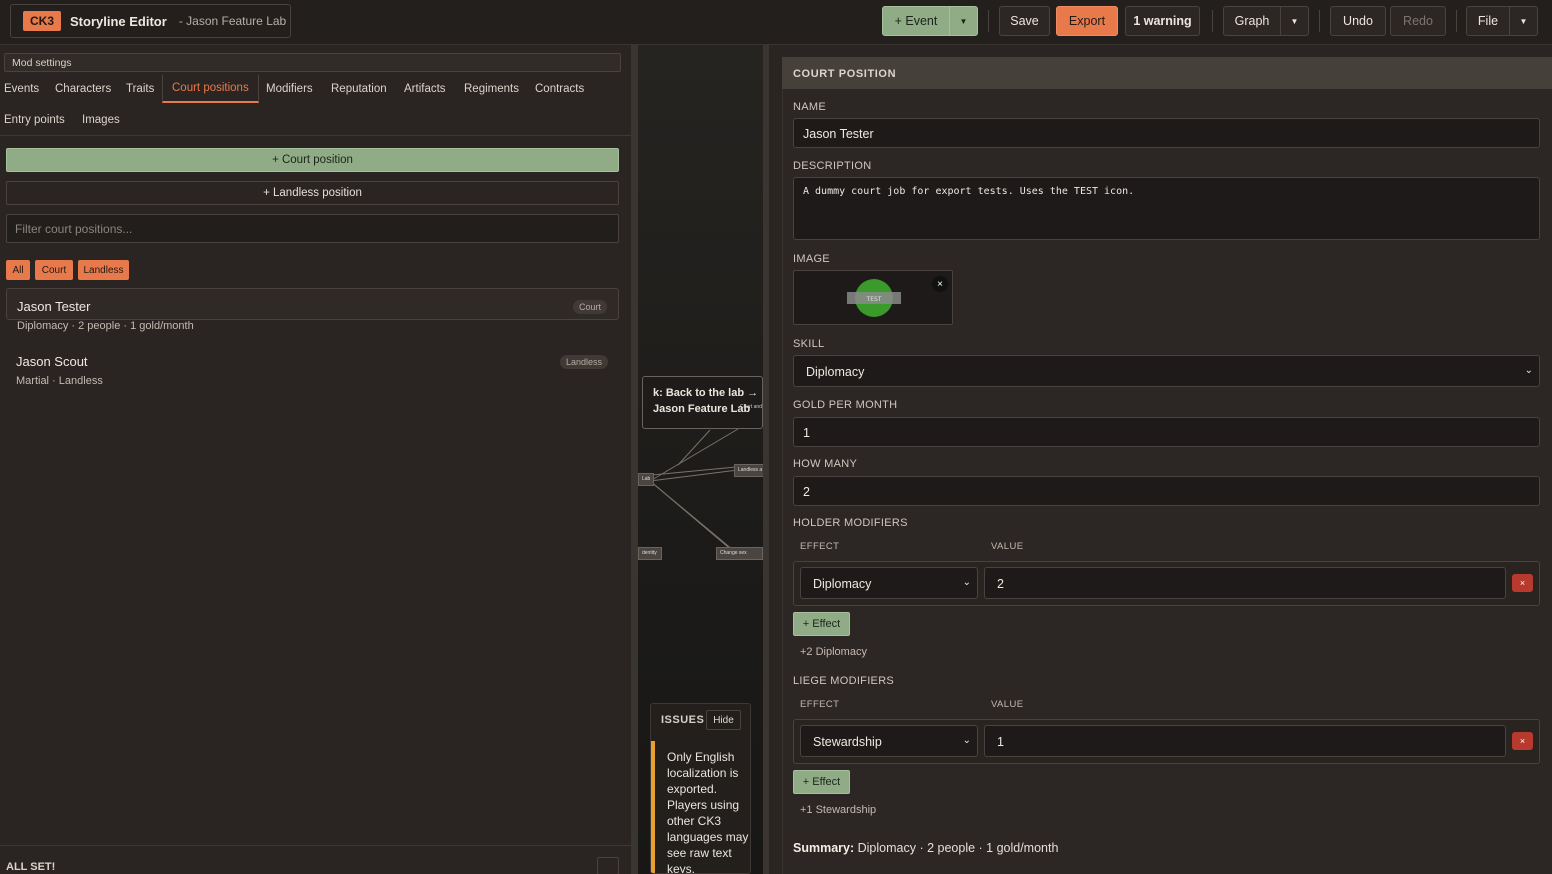  Describe the element at coordinates (821, 624) in the screenshot. I see `add-holder-effect-button: + Effect` at that location.